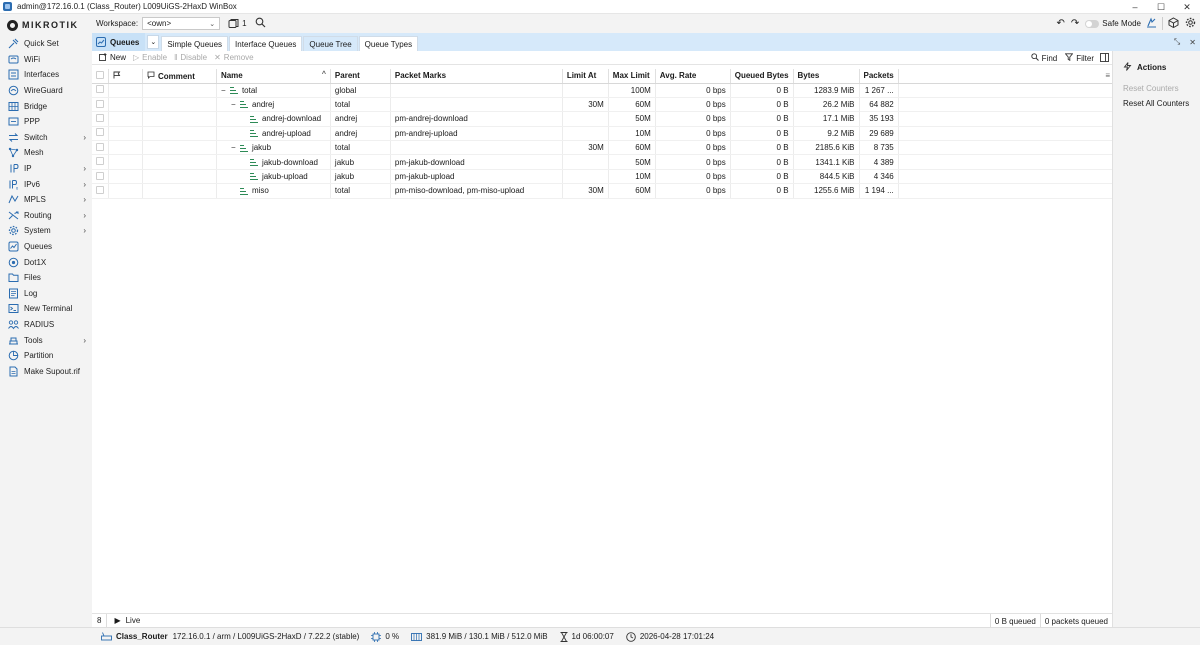 This screenshot has height=645, width=1200. I want to click on sidebar-item-partition: Partition, so click(46, 356).